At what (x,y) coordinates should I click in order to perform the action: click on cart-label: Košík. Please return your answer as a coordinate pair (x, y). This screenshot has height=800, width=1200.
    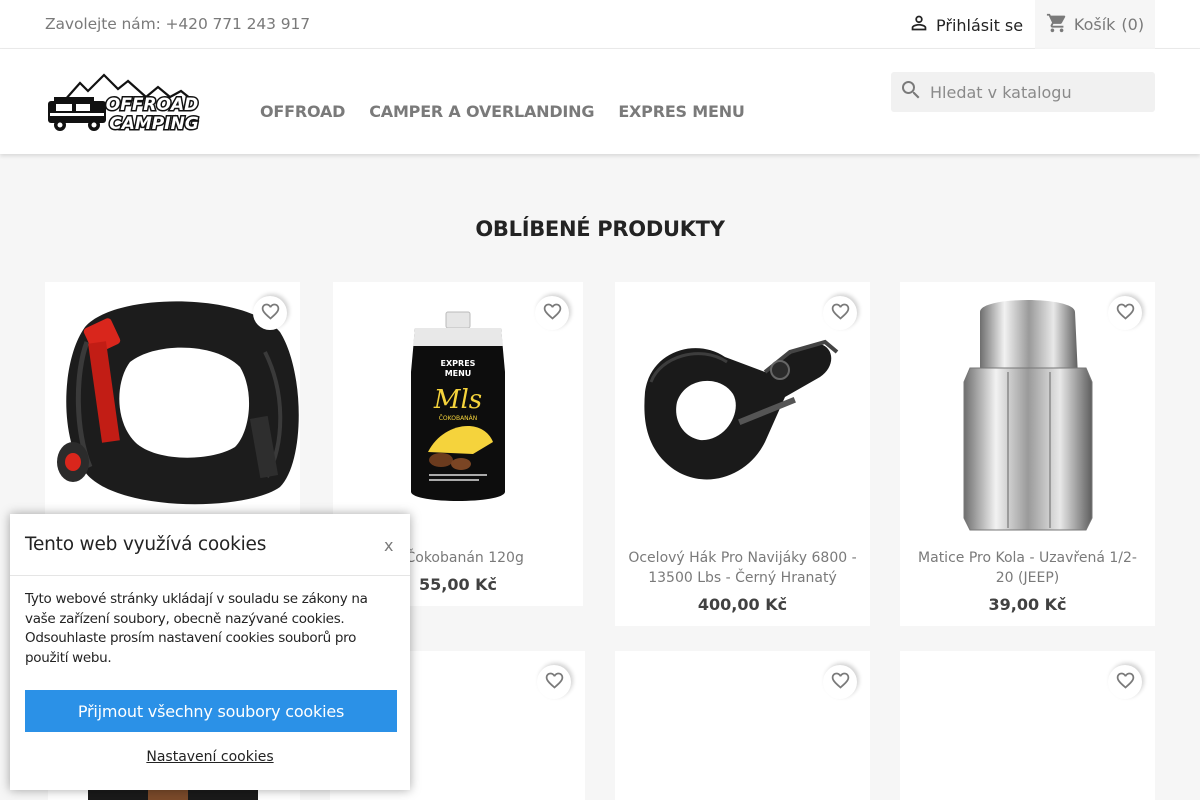
    Looking at the image, I should click on (1094, 24).